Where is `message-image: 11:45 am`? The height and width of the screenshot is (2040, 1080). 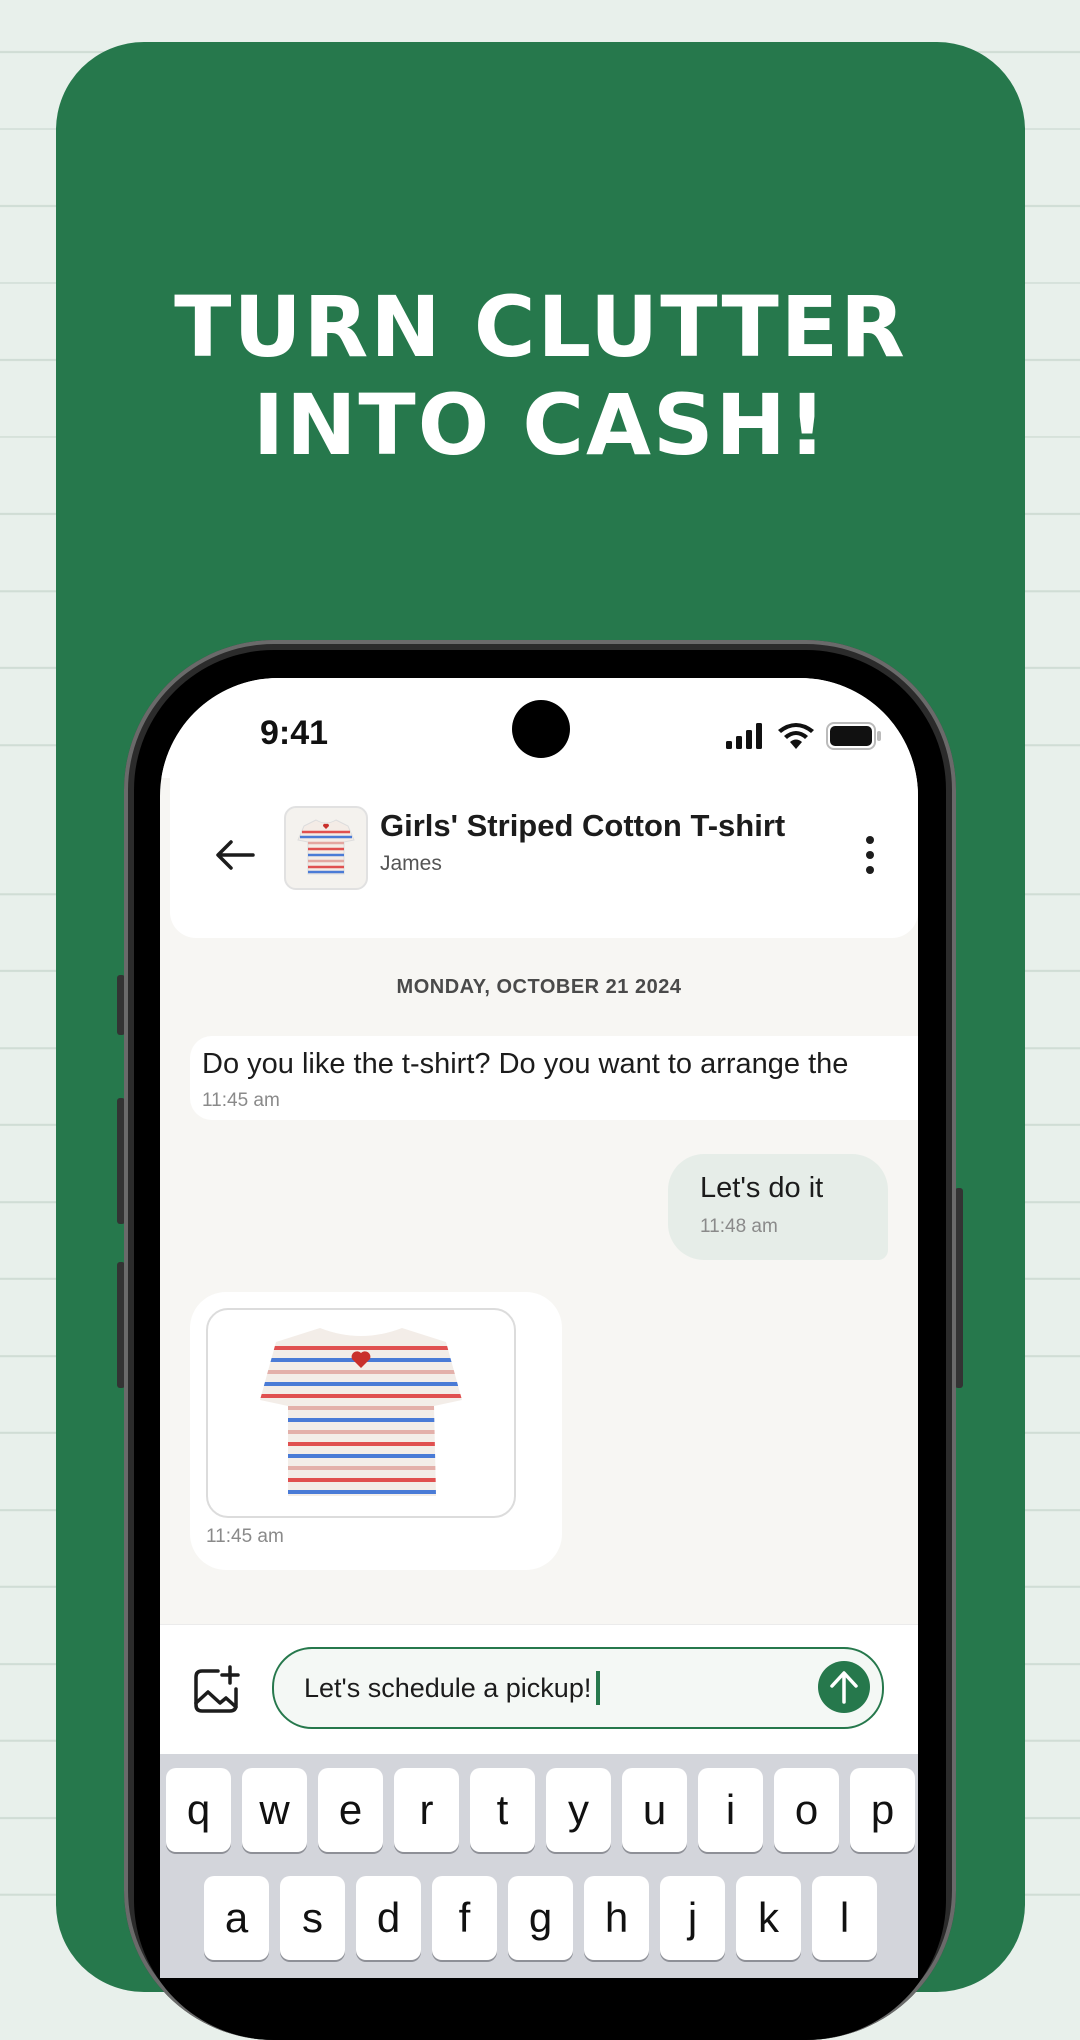
message-image: 11:45 am is located at coordinates (376, 1431).